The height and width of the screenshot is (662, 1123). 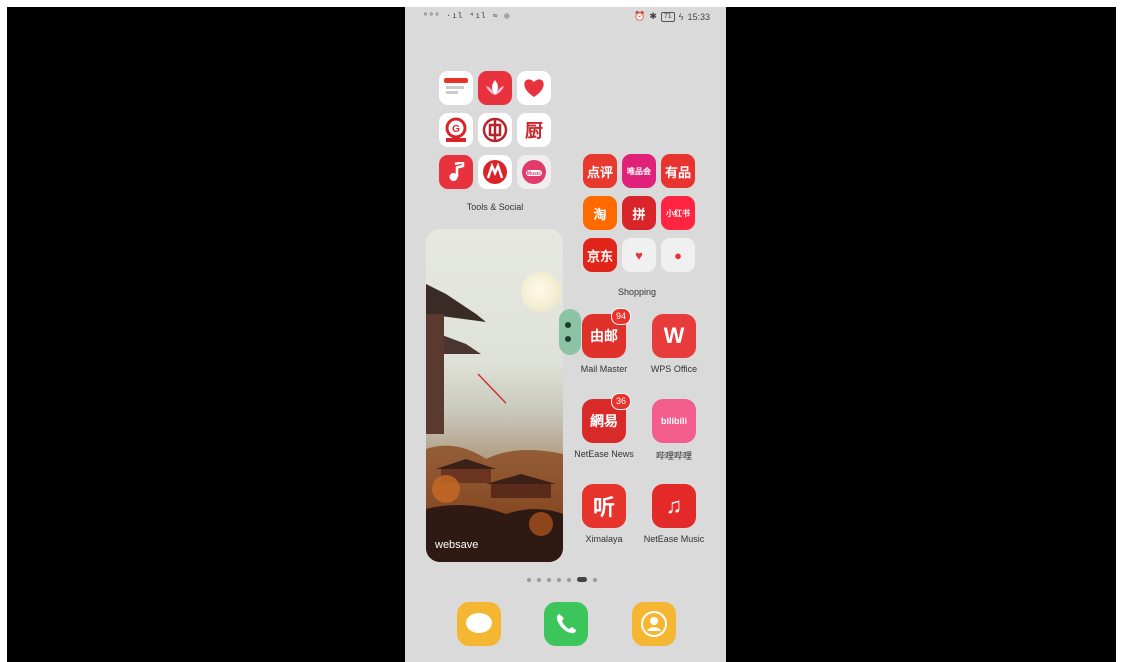 I want to click on app-label: WPS Office, so click(x=674, y=369).